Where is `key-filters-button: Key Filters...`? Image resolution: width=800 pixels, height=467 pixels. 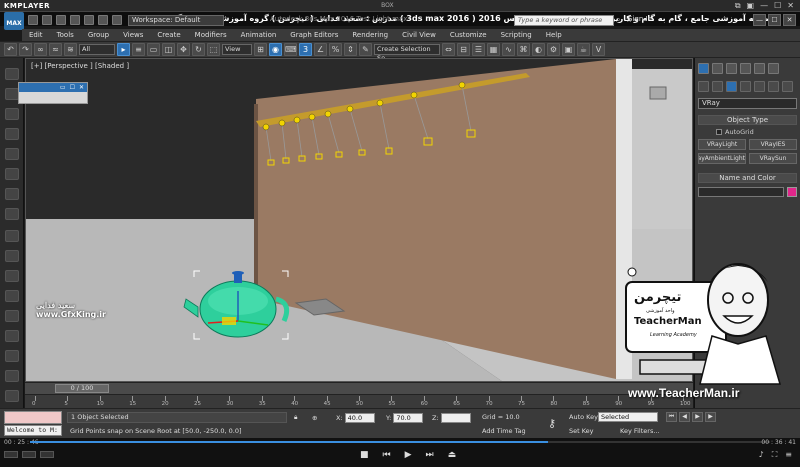
key-filters-button: Key Filters... is located at coordinates (640, 431).